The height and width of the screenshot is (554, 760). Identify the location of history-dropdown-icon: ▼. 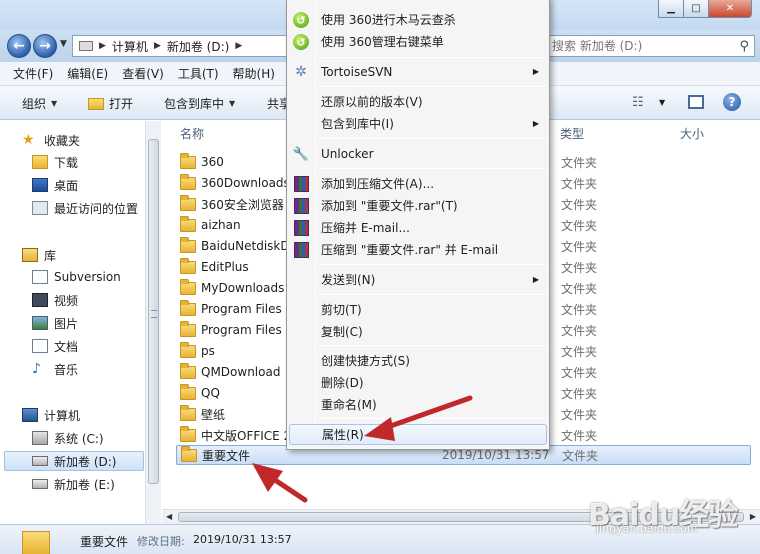
(63, 44).